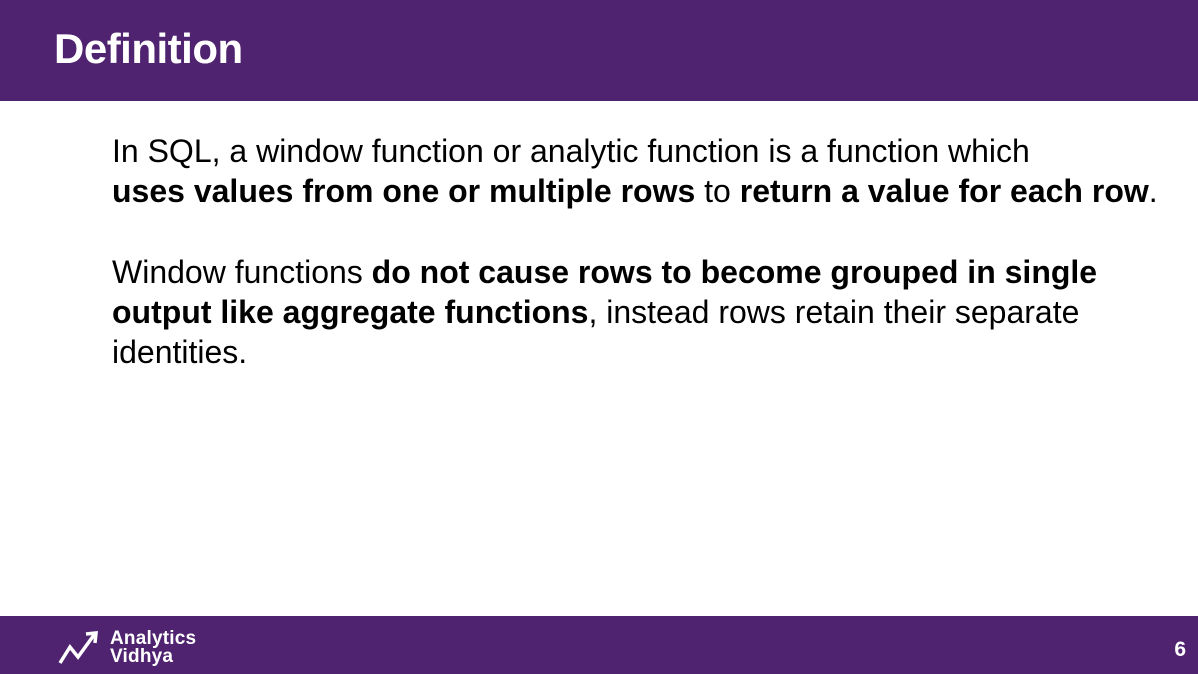  What do you see at coordinates (599, 50) in the screenshot?
I see `header-bar: Definition` at bounding box center [599, 50].